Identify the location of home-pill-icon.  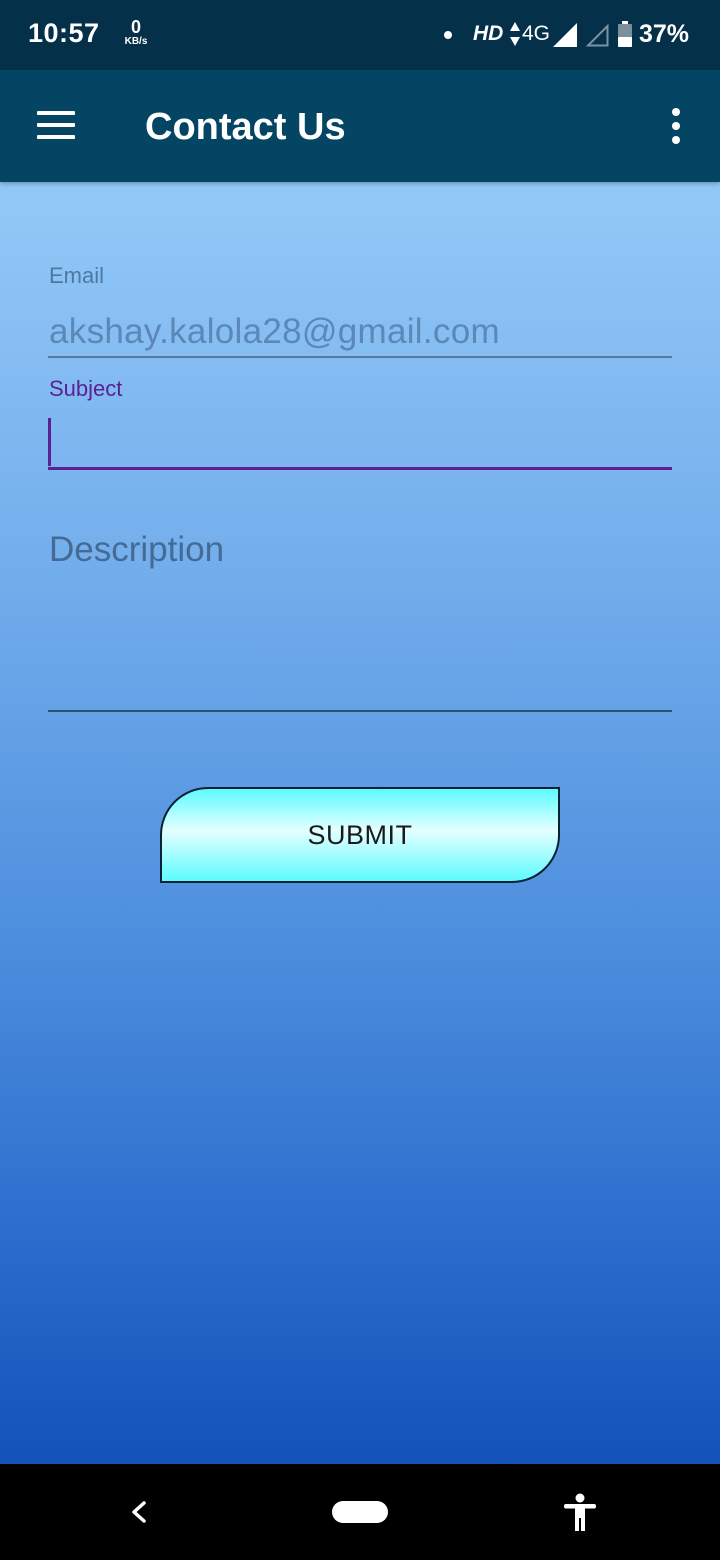
(360, 1512).